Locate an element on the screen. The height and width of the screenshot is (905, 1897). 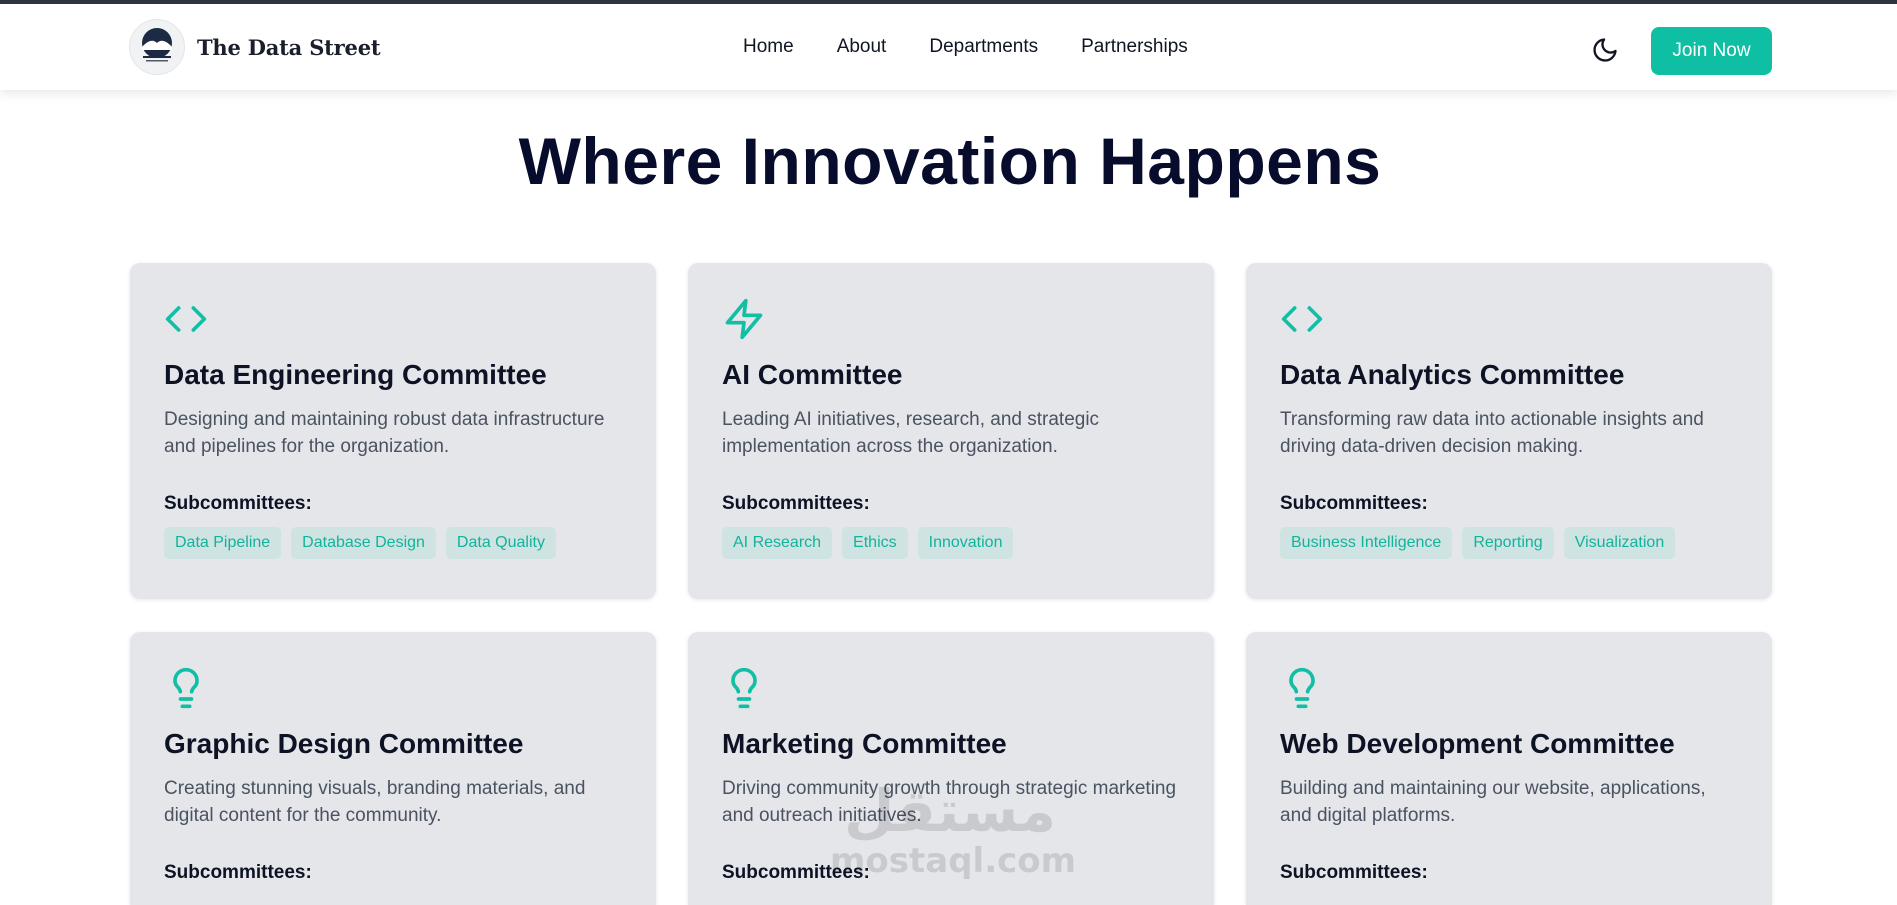
tag-innovation: Innovation is located at coordinates (965, 543).